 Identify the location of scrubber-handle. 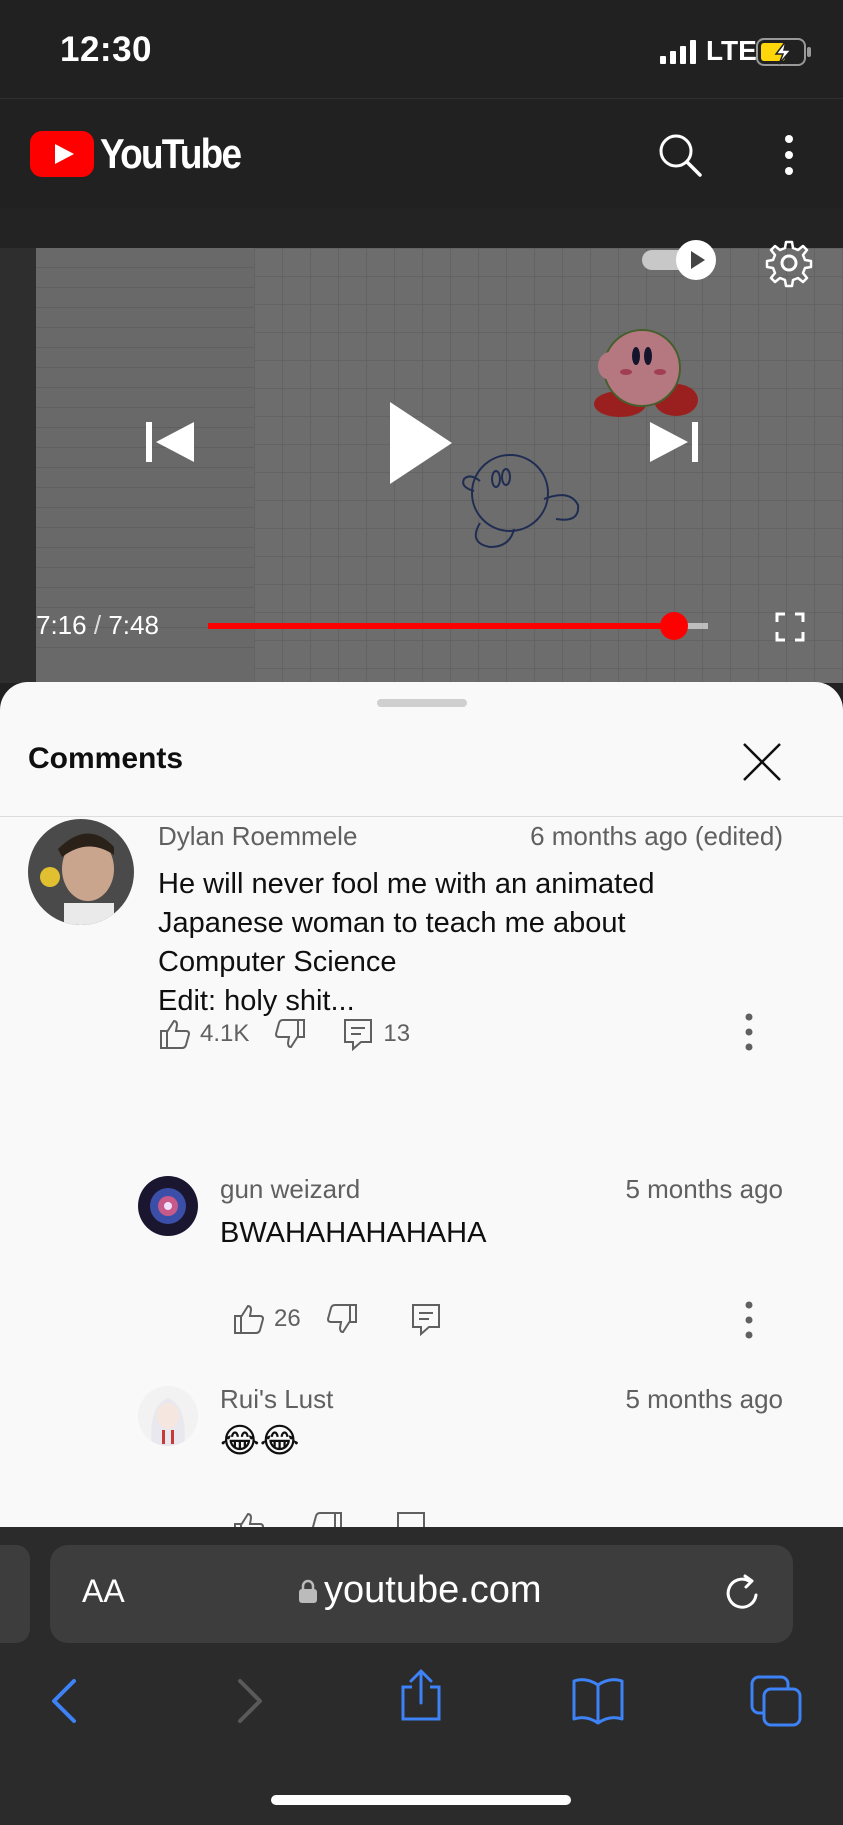
(673, 626).